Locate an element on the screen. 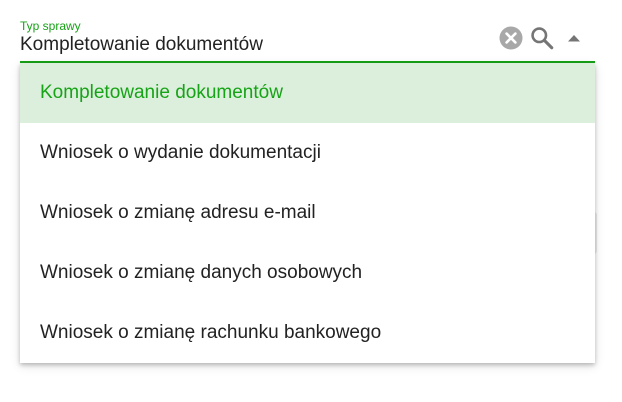 The width and height of the screenshot is (622, 402). search-button is located at coordinates (542, 38).